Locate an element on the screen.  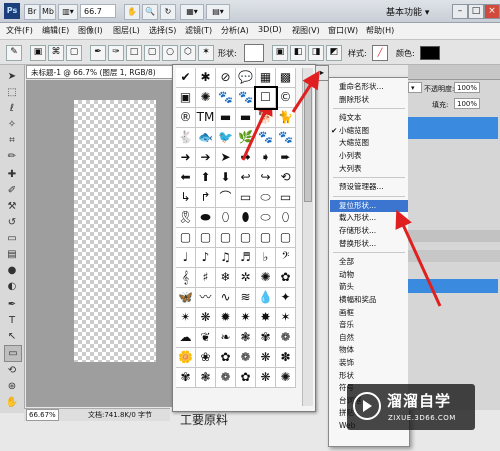
arrow-to-reset-shapes is located at coordinates (418, 258).